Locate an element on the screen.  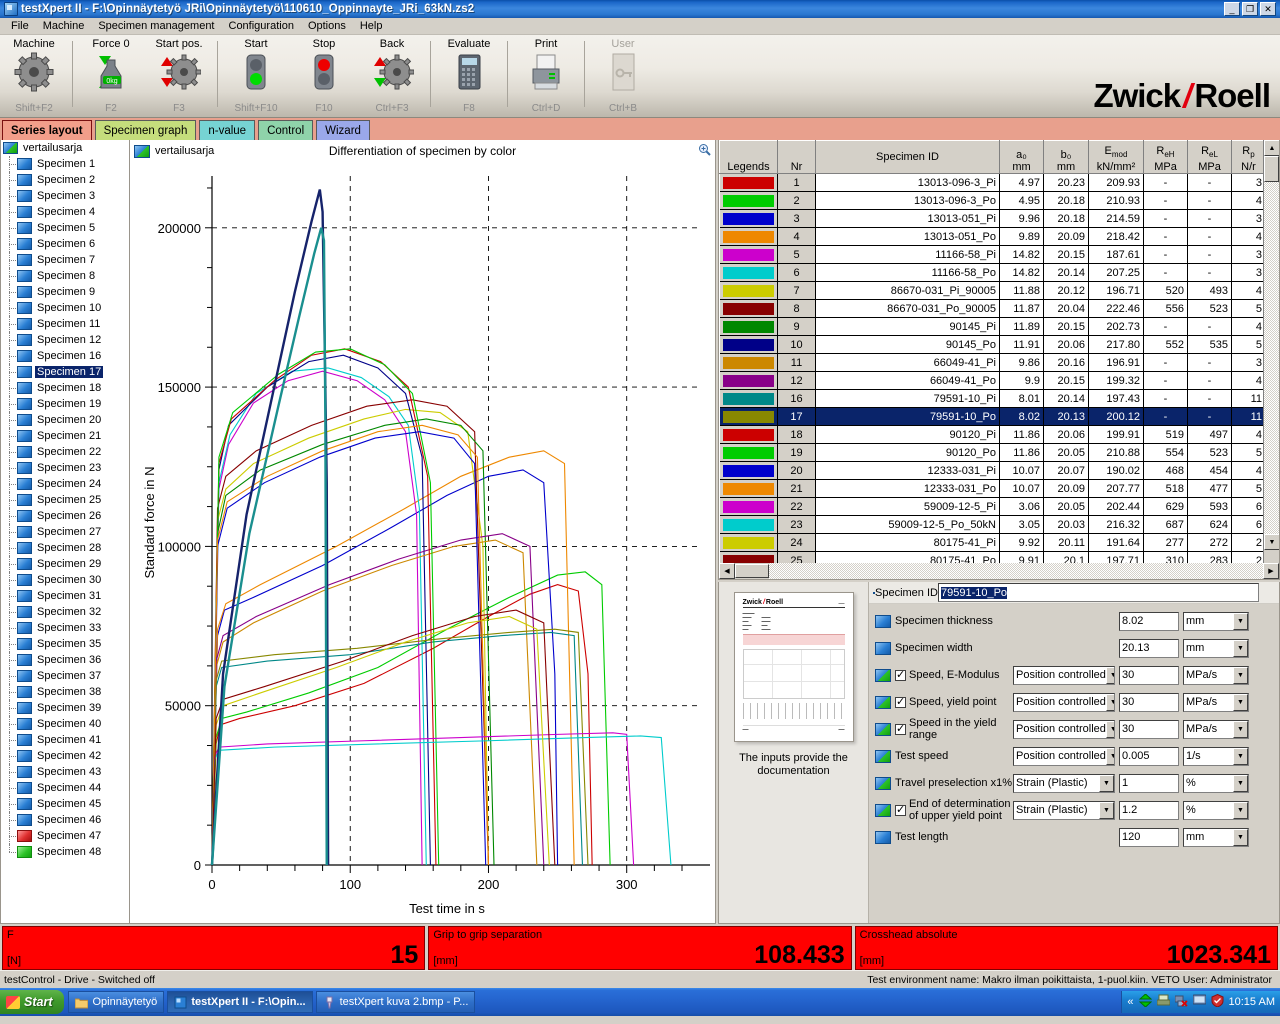
toolbar-button-start: Start Shift+F10 is located at coordinates (256, 76).